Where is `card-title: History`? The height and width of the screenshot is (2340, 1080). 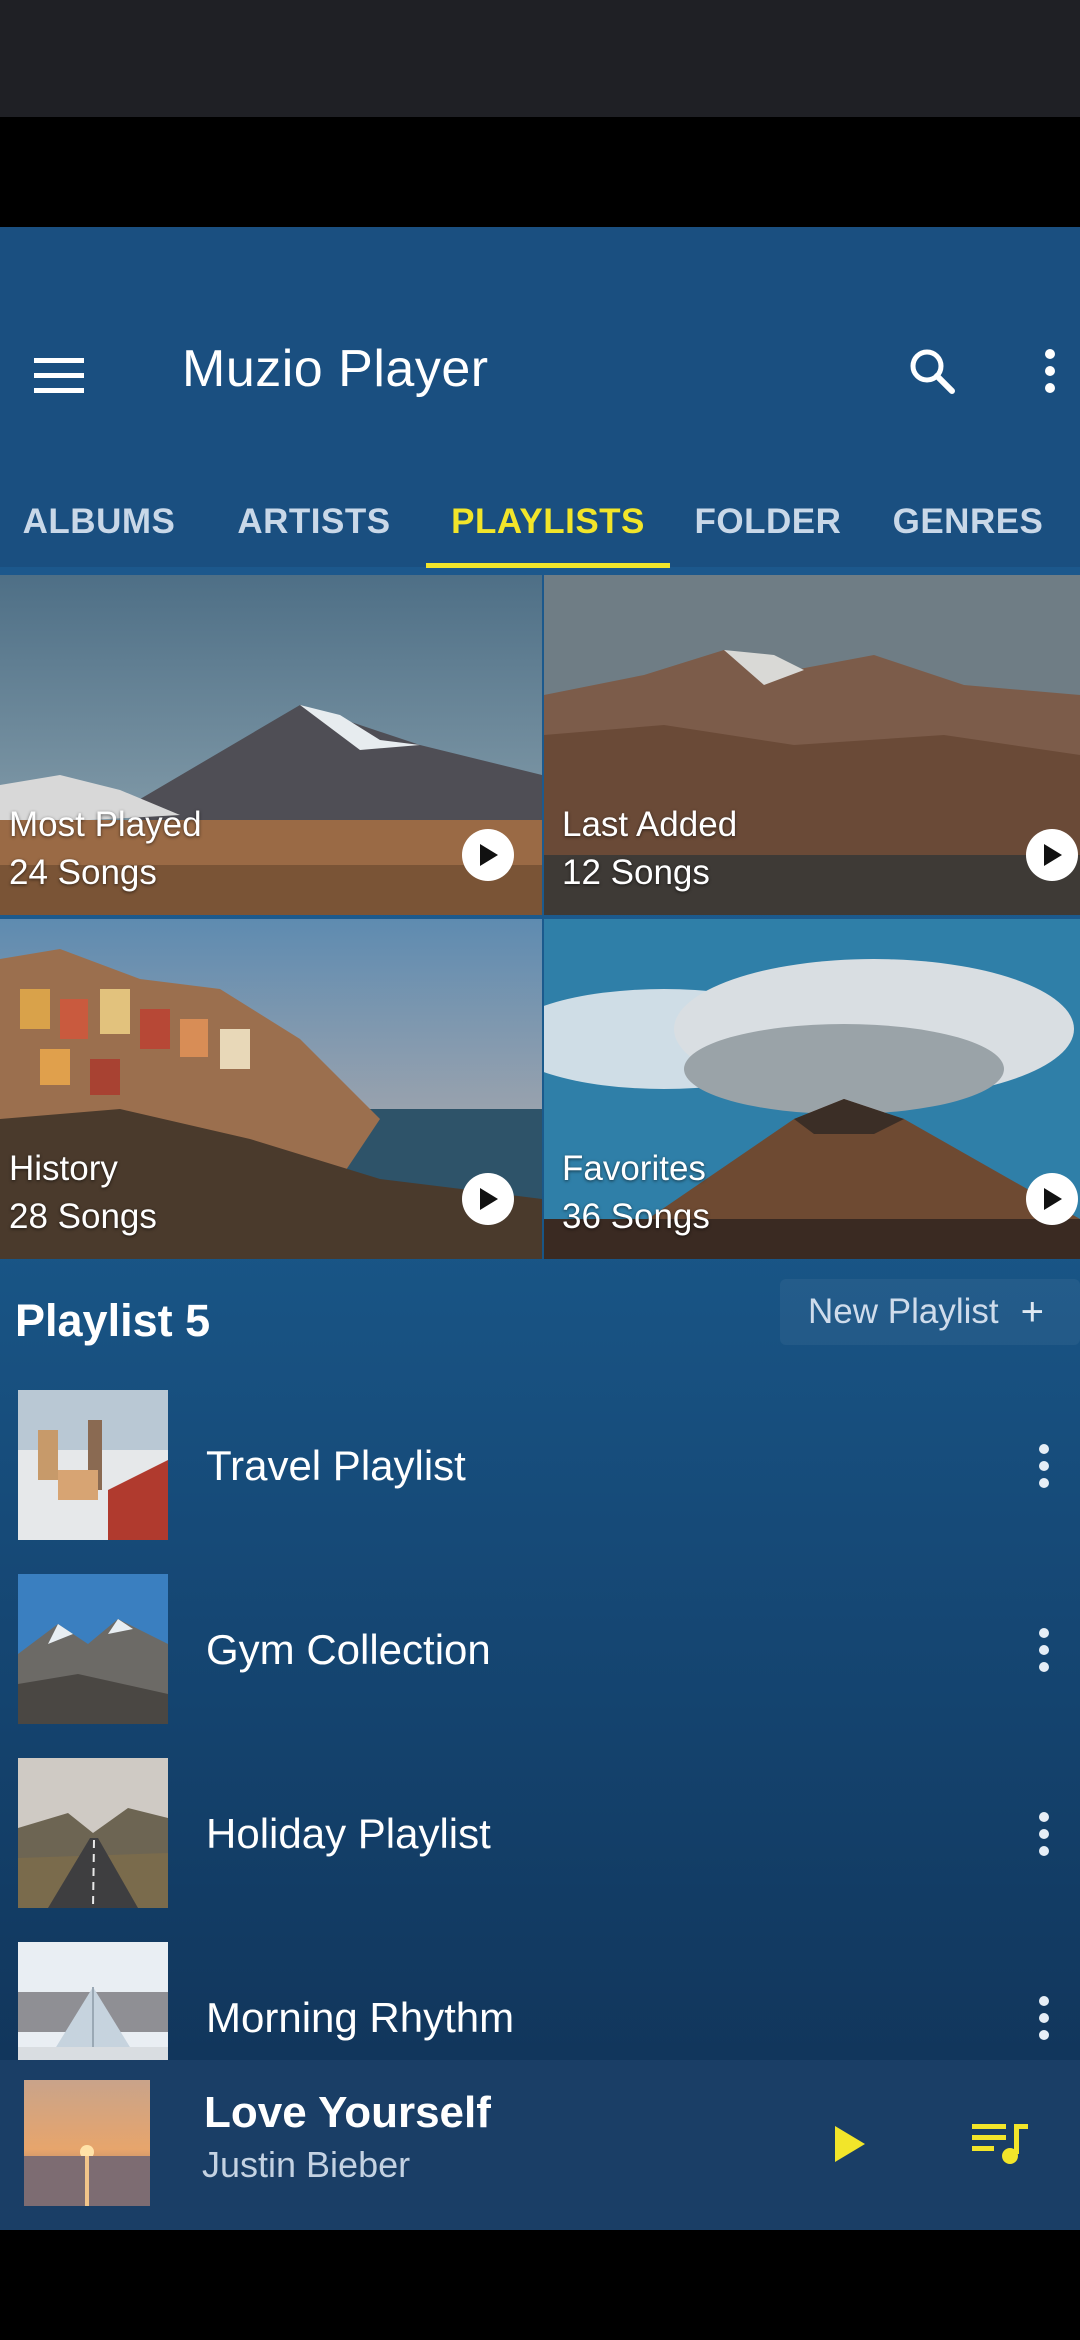
card-title: History is located at coordinates (63, 1168).